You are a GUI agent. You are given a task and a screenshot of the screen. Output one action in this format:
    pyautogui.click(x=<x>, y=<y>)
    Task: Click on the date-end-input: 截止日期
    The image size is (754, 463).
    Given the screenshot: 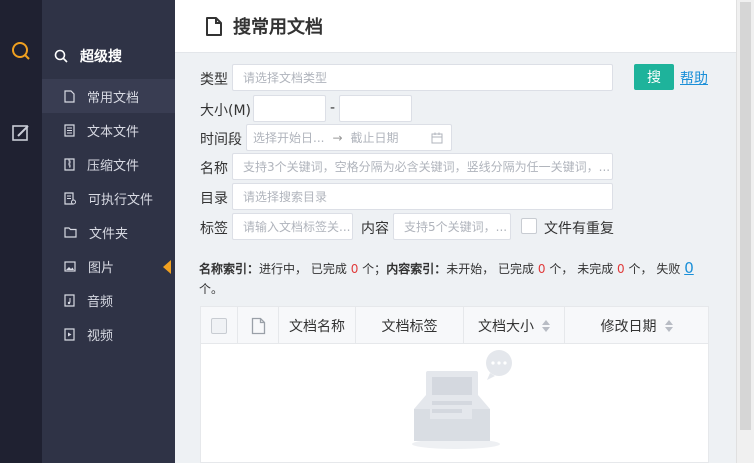 What is the action you would take?
    pyautogui.click(x=375, y=137)
    